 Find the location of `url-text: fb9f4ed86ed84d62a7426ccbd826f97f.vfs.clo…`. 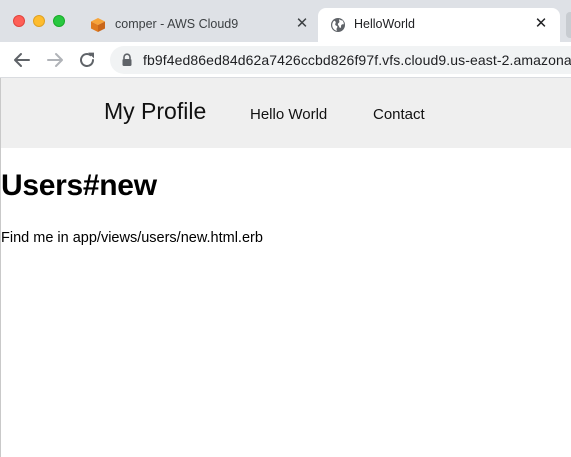

url-text: fb9f4ed86ed84d62a7426ccbd826f97f.vfs.clo… is located at coordinates (357, 60).